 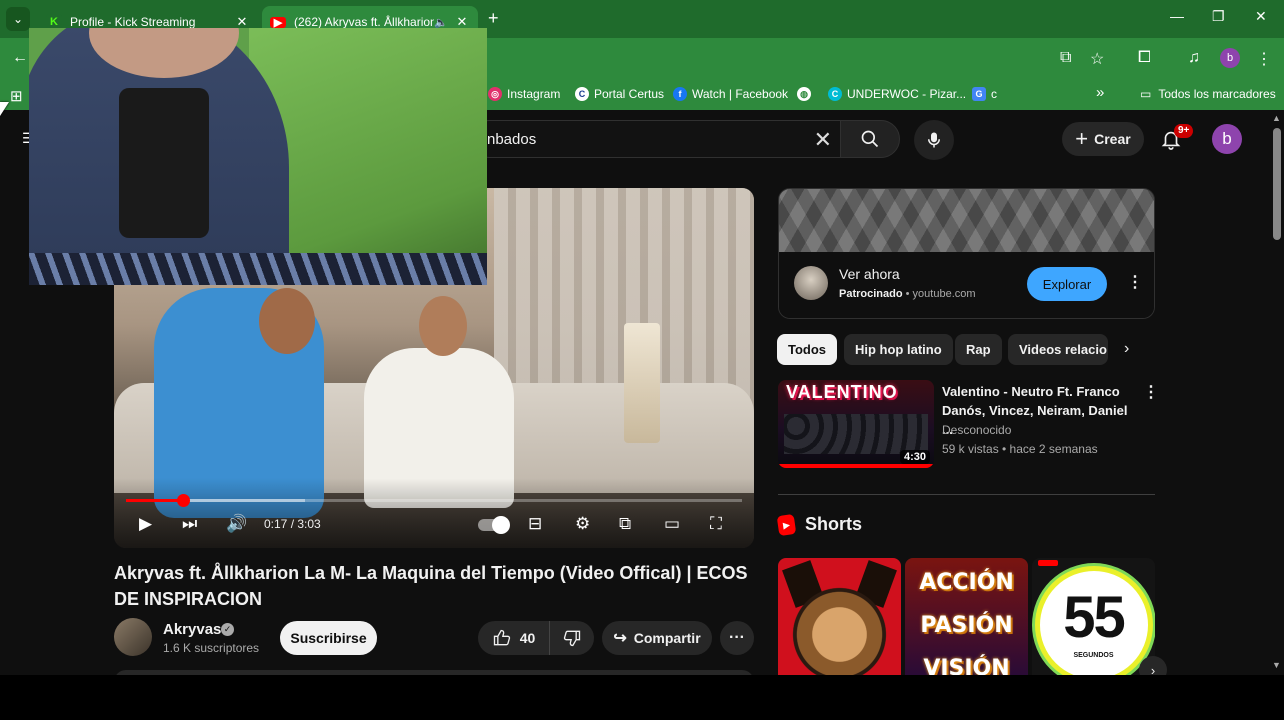 What do you see at coordinates (966, 582) in the screenshot?
I see `short-word: ACCIÓN` at bounding box center [966, 582].